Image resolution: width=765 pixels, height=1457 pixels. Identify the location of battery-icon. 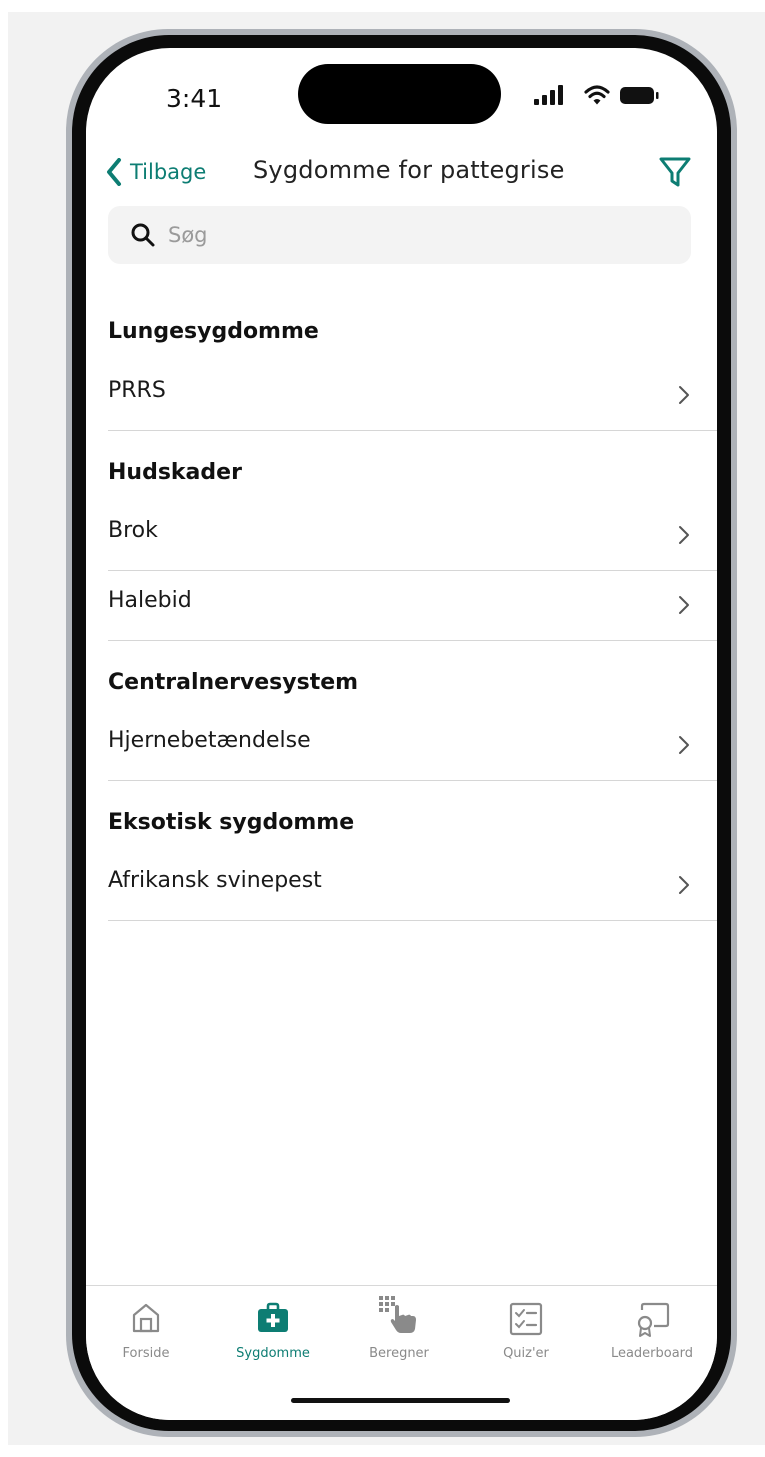
(639, 95).